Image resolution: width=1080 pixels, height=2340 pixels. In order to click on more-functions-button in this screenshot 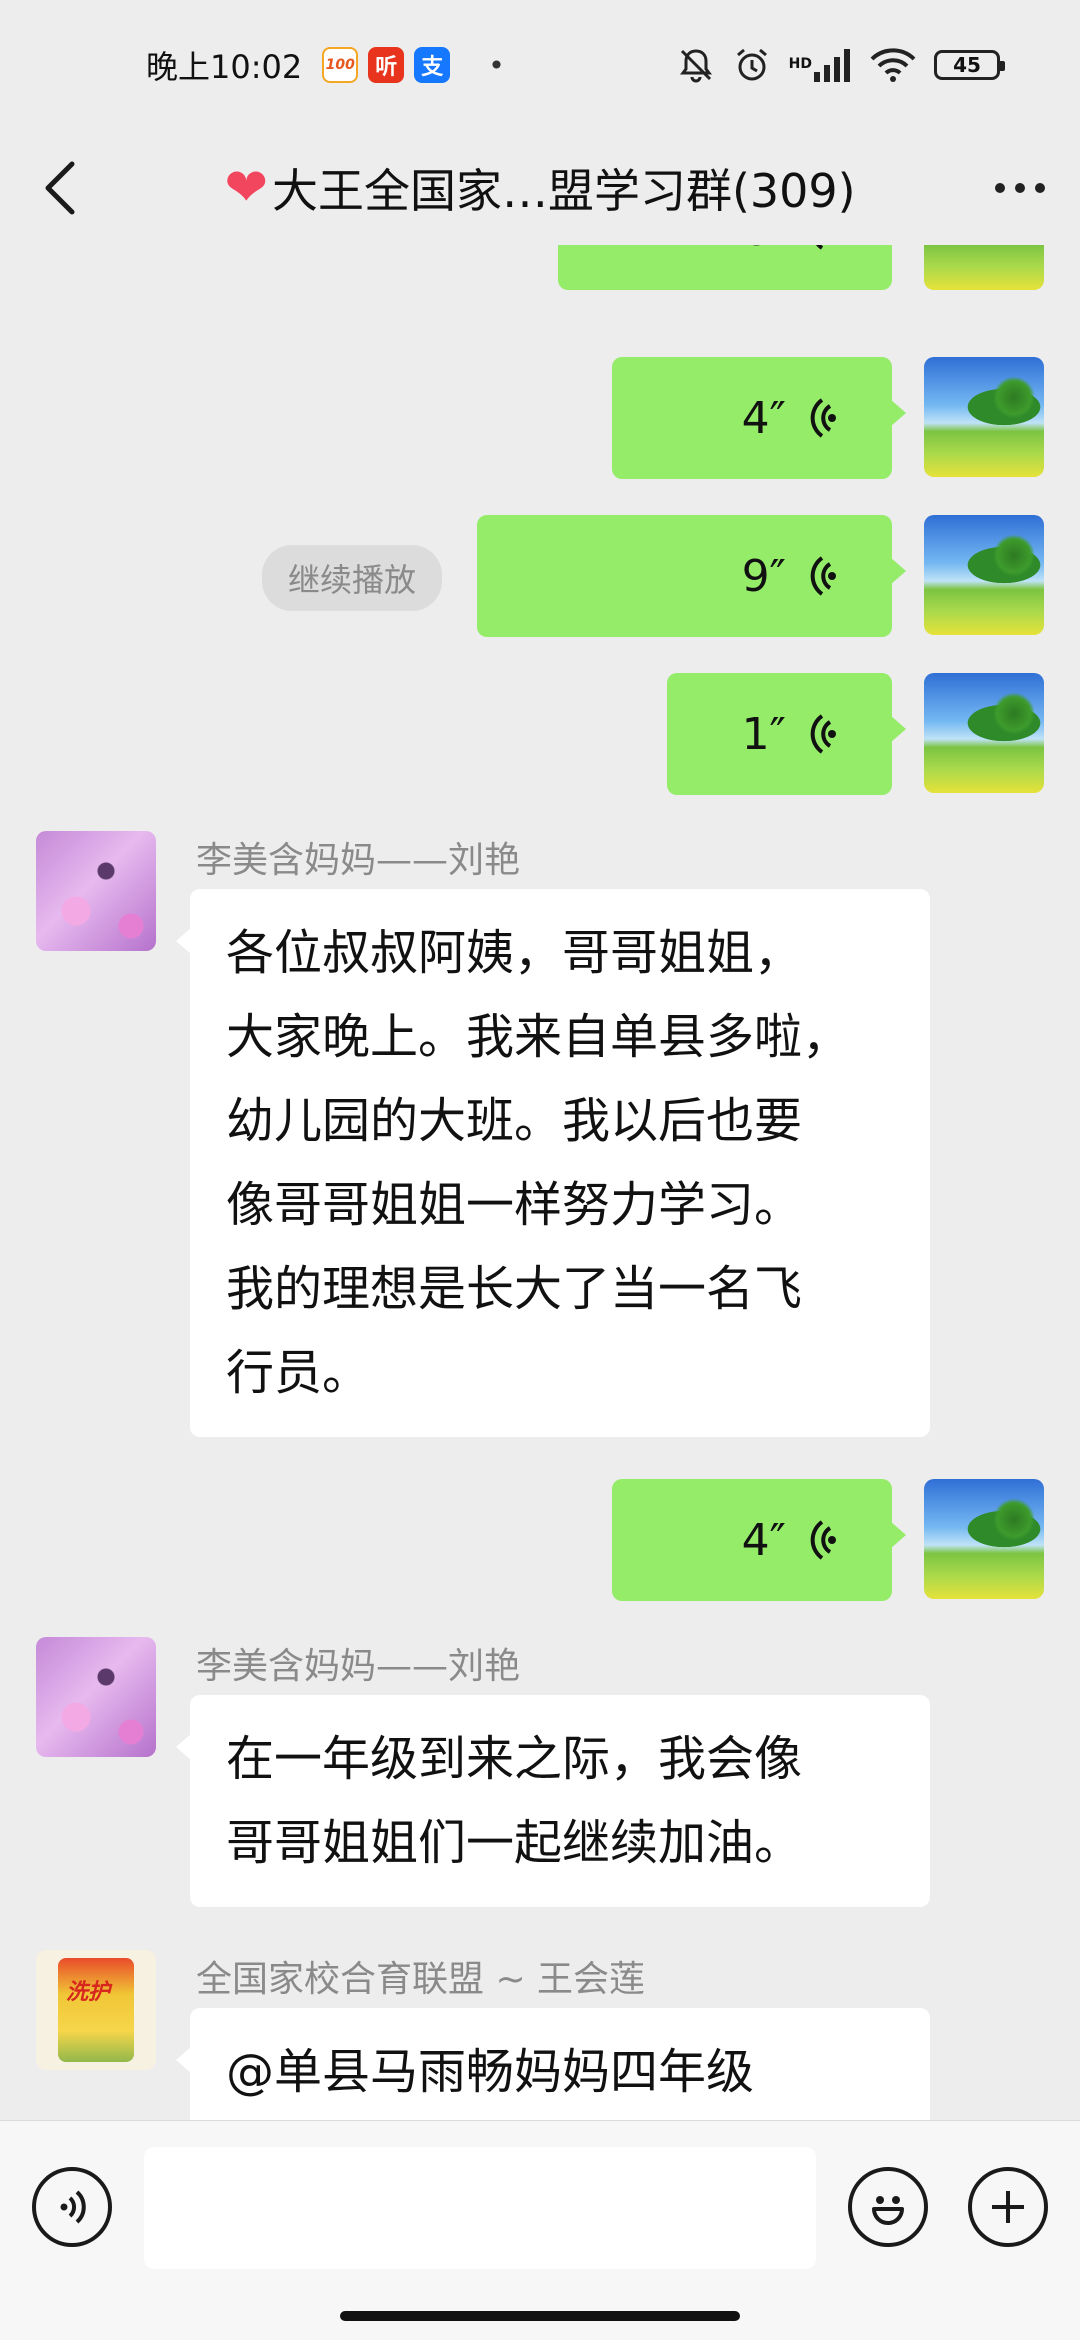, I will do `click(1008, 2207)`.